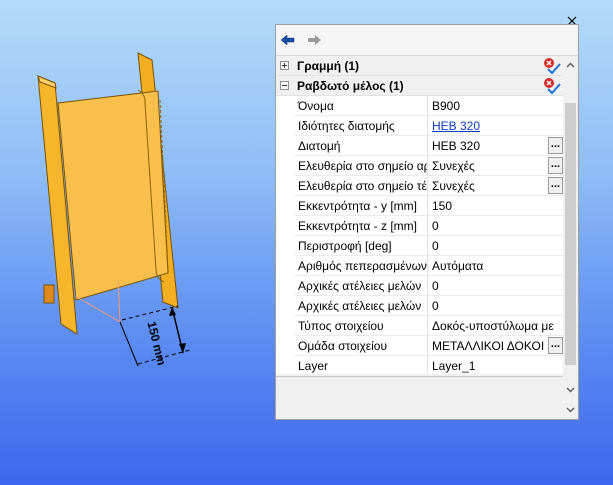  I want to click on scroll-up-icon, so click(570, 65).